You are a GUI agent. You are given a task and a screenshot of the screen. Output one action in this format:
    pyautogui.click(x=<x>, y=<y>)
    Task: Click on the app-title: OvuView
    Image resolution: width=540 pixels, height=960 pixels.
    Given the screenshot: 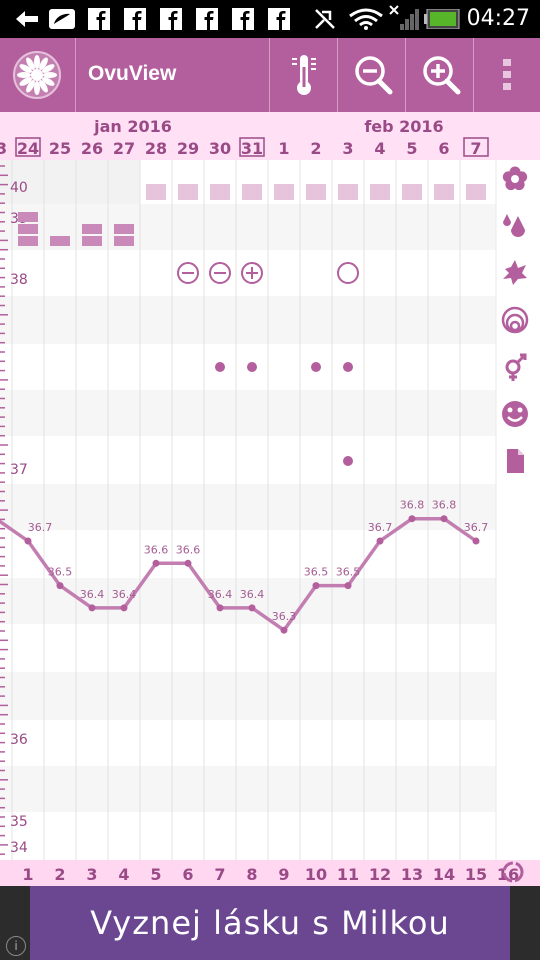 What is the action you would take?
    pyautogui.click(x=132, y=73)
    